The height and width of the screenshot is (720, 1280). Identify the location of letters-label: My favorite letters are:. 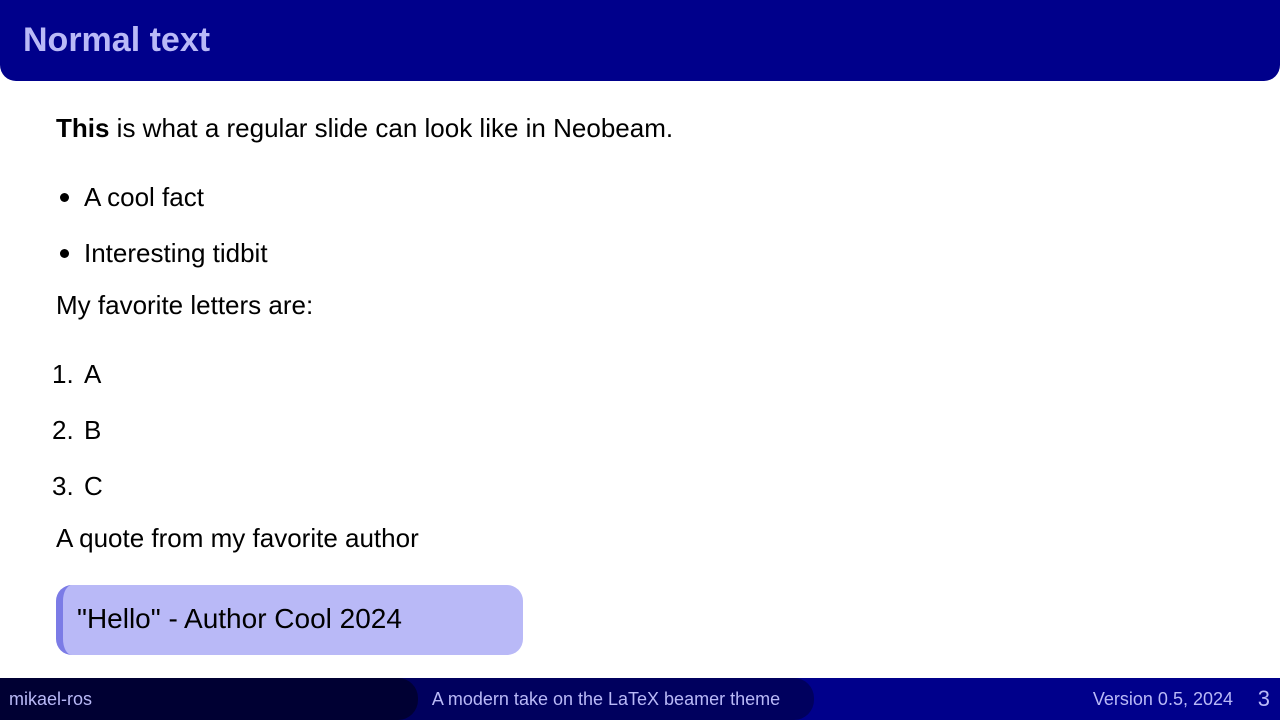
(185, 305).